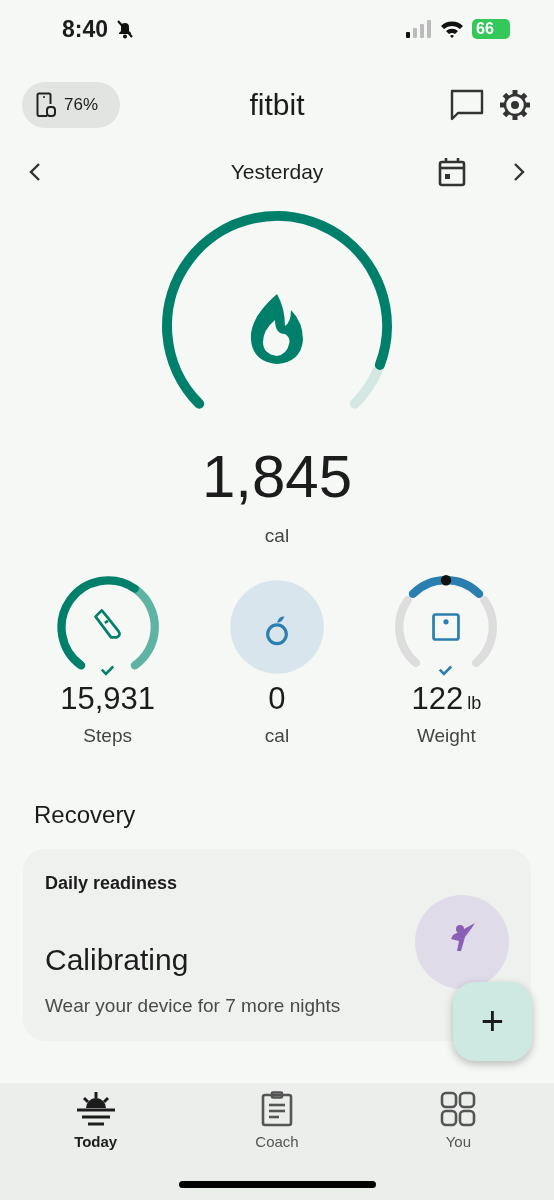 The width and height of the screenshot is (554, 1200). What do you see at coordinates (277, 1141) in the screenshot?
I see `nav-tab: Coach` at bounding box center [277, 1141].